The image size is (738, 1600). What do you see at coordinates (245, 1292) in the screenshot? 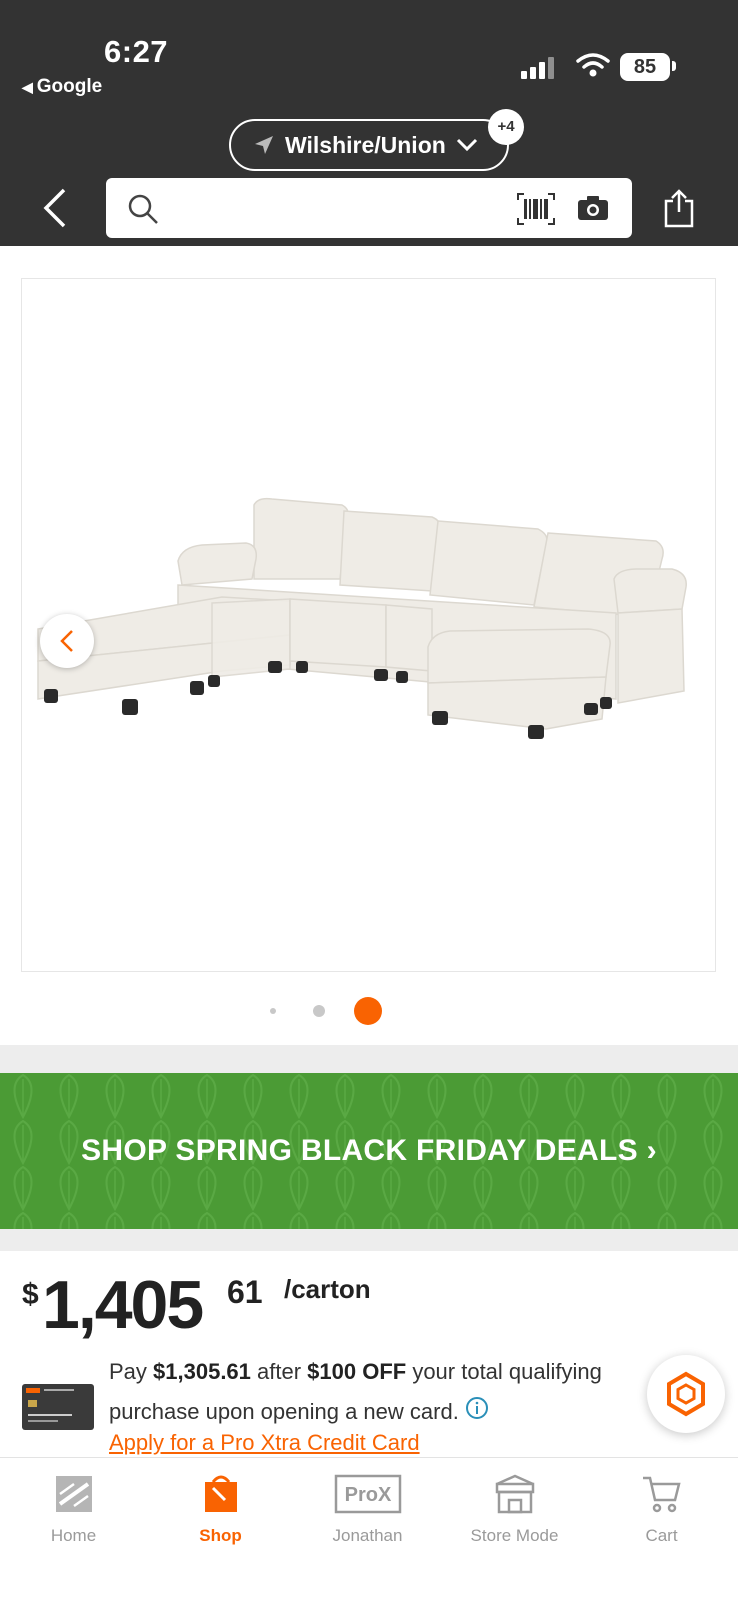
I see `price-cents: 61` at bounding box center [245, 1292].